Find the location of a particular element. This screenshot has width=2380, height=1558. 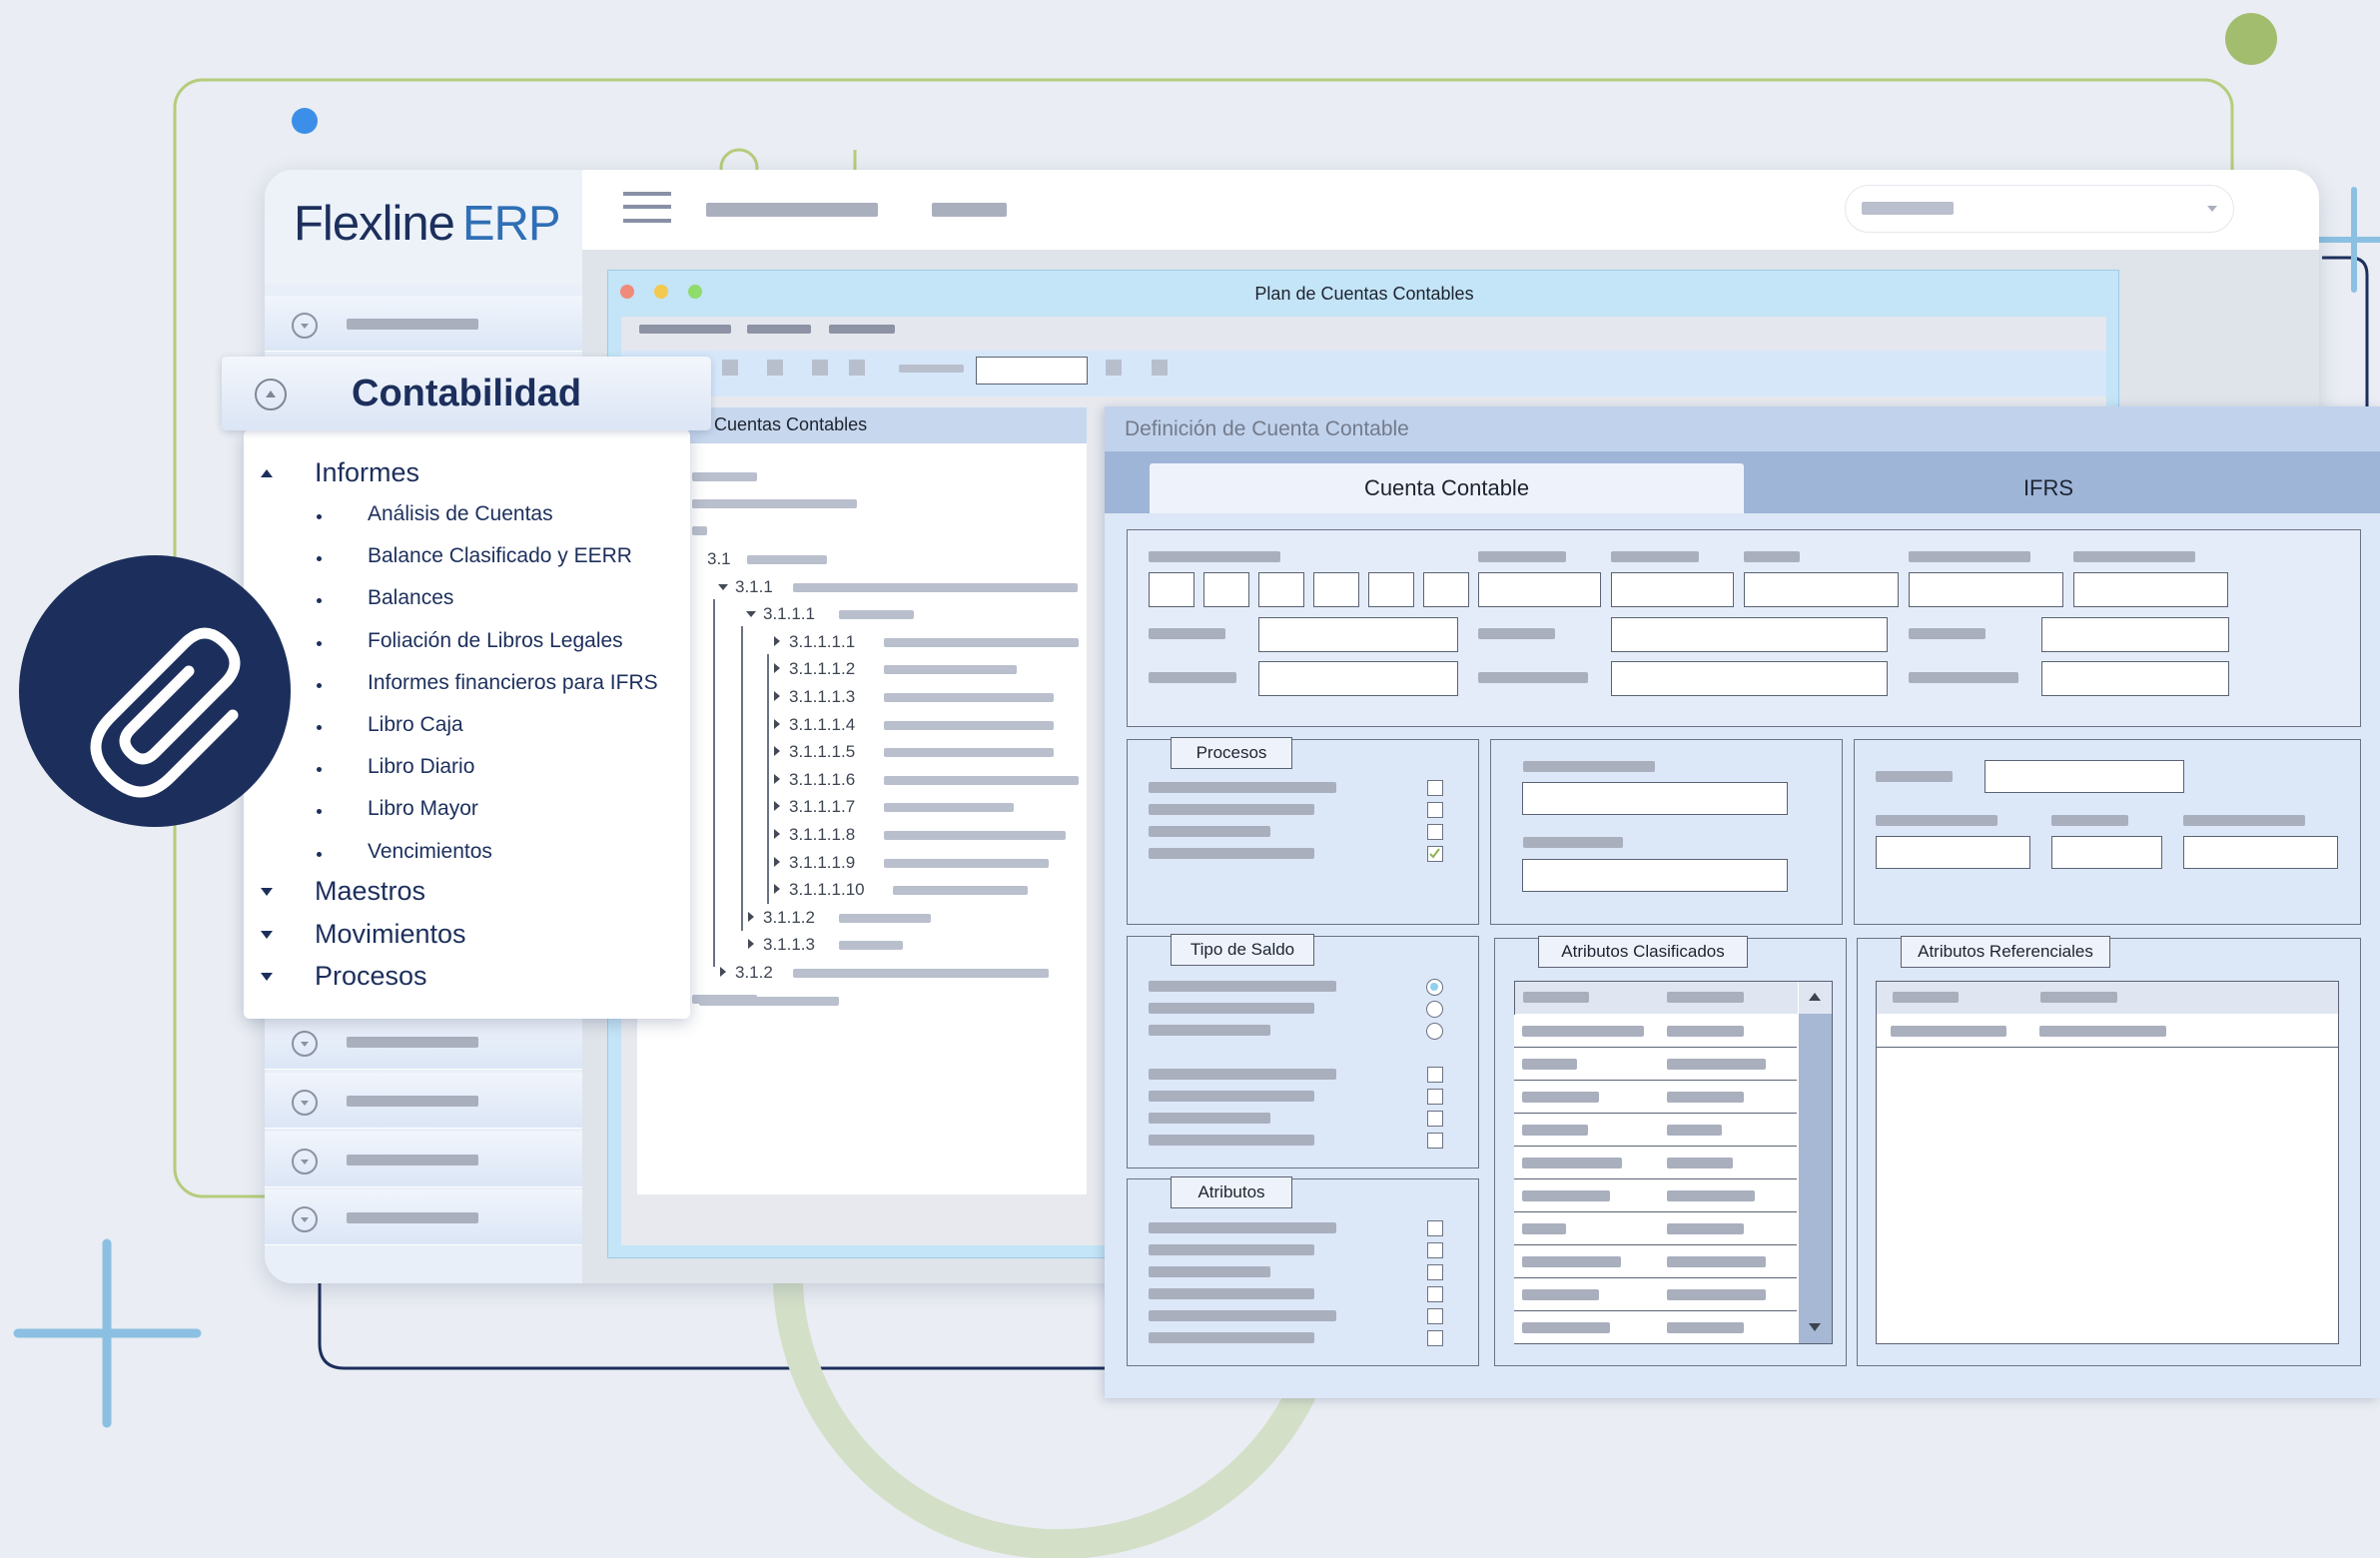

tree-node-label: 3.1.1.1 is located at coordinates (789, 614).